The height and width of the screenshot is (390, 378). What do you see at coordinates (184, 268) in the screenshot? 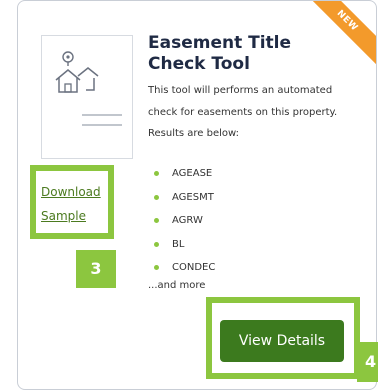
I see `list-item: CONDEC` at bounding box center [184, 268].